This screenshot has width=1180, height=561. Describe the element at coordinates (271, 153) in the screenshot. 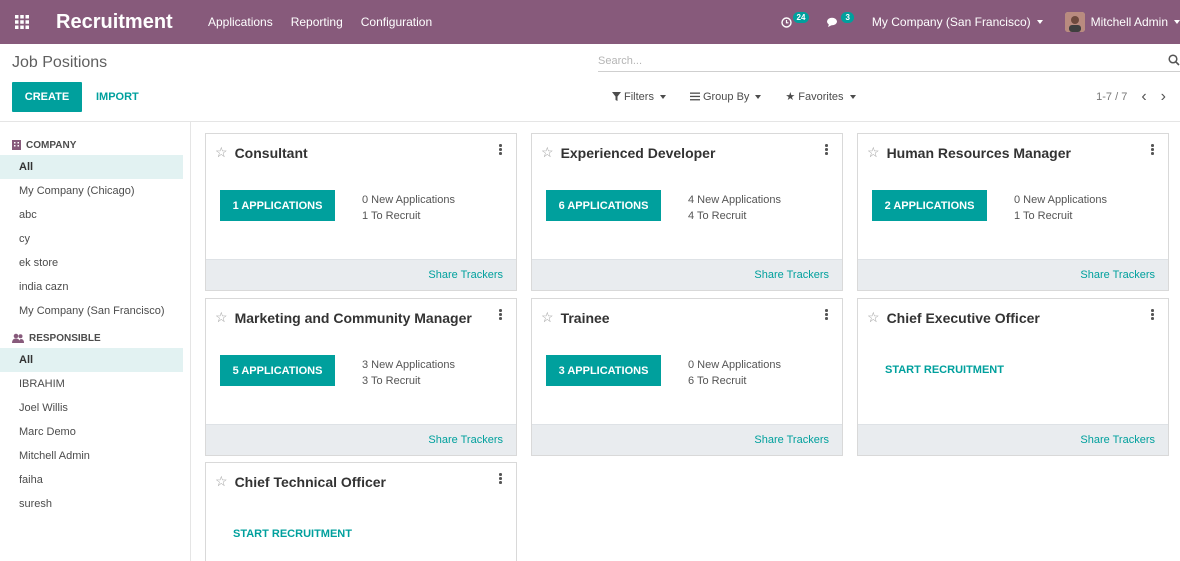

I see `job-title: Consultant` at that location.